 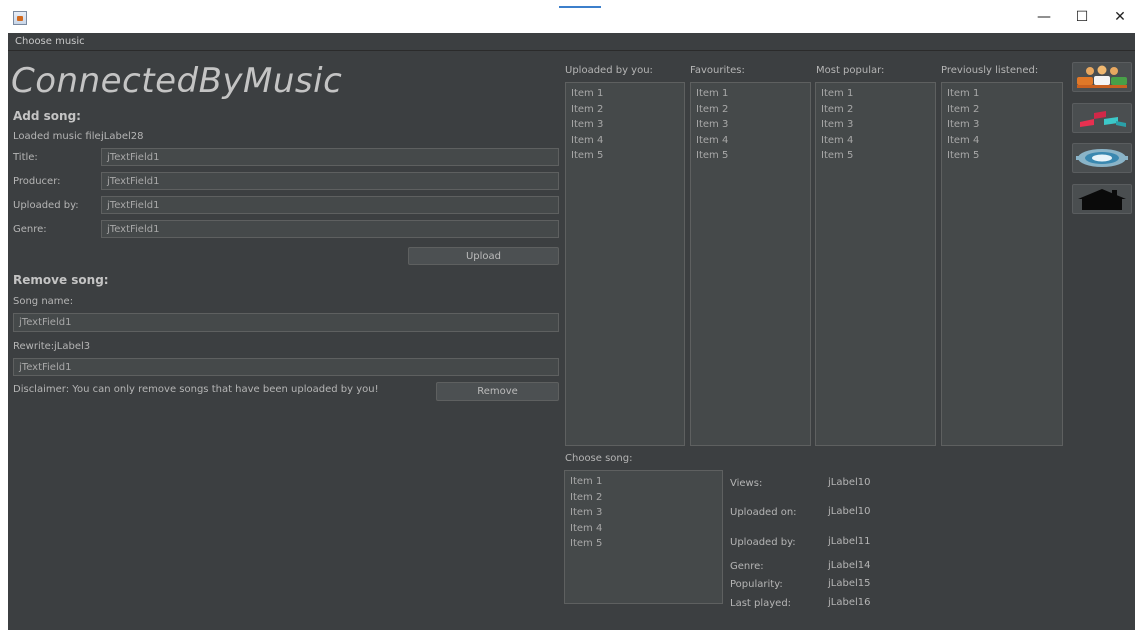 I want to click on music-button, so click(x=1102, y=118).